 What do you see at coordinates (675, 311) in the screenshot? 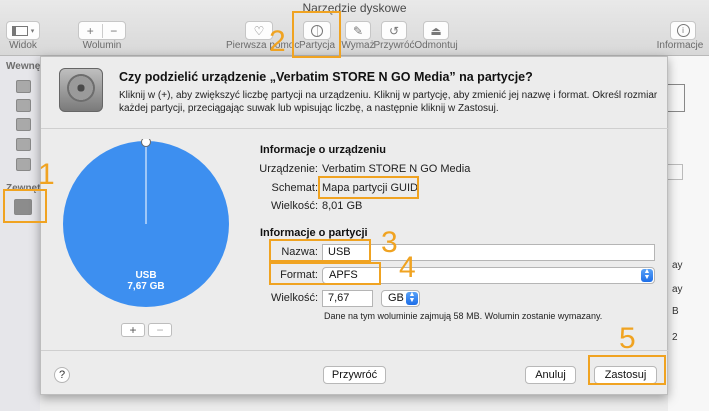
I see `background-text: B` at bounding box center [675, 311].